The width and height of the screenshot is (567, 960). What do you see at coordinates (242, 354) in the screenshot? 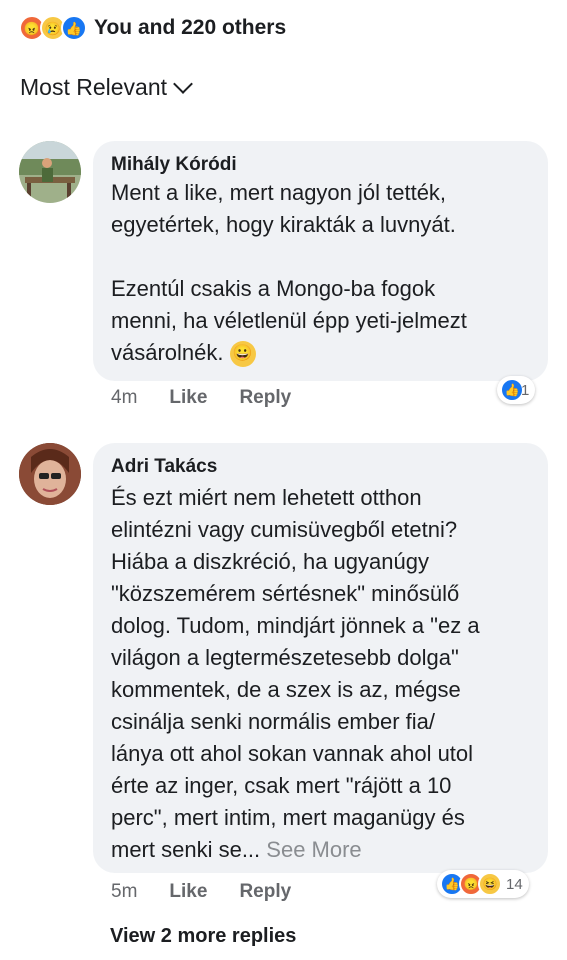
I see `grinning-emoji-icon: 😀` at bounding box center [242, 354].